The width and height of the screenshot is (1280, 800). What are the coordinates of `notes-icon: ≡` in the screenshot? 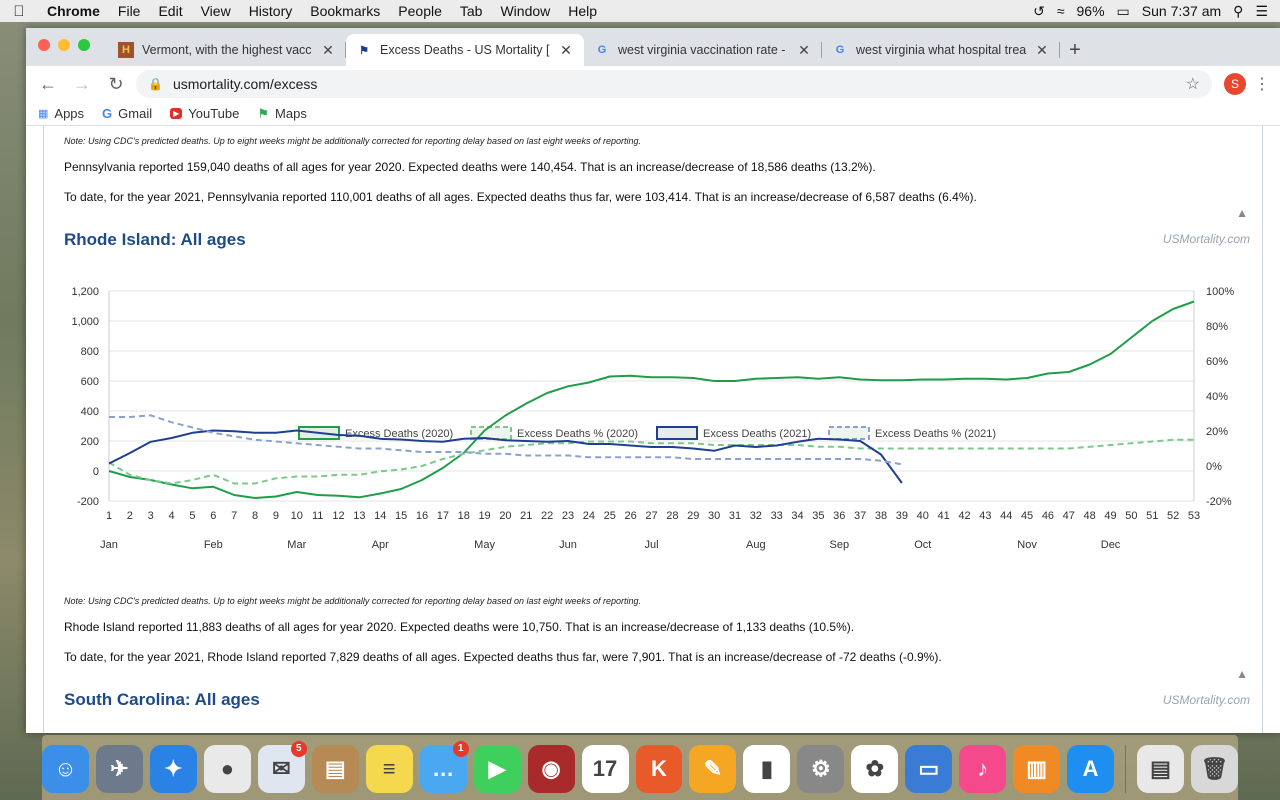 It's located at (389, 768).